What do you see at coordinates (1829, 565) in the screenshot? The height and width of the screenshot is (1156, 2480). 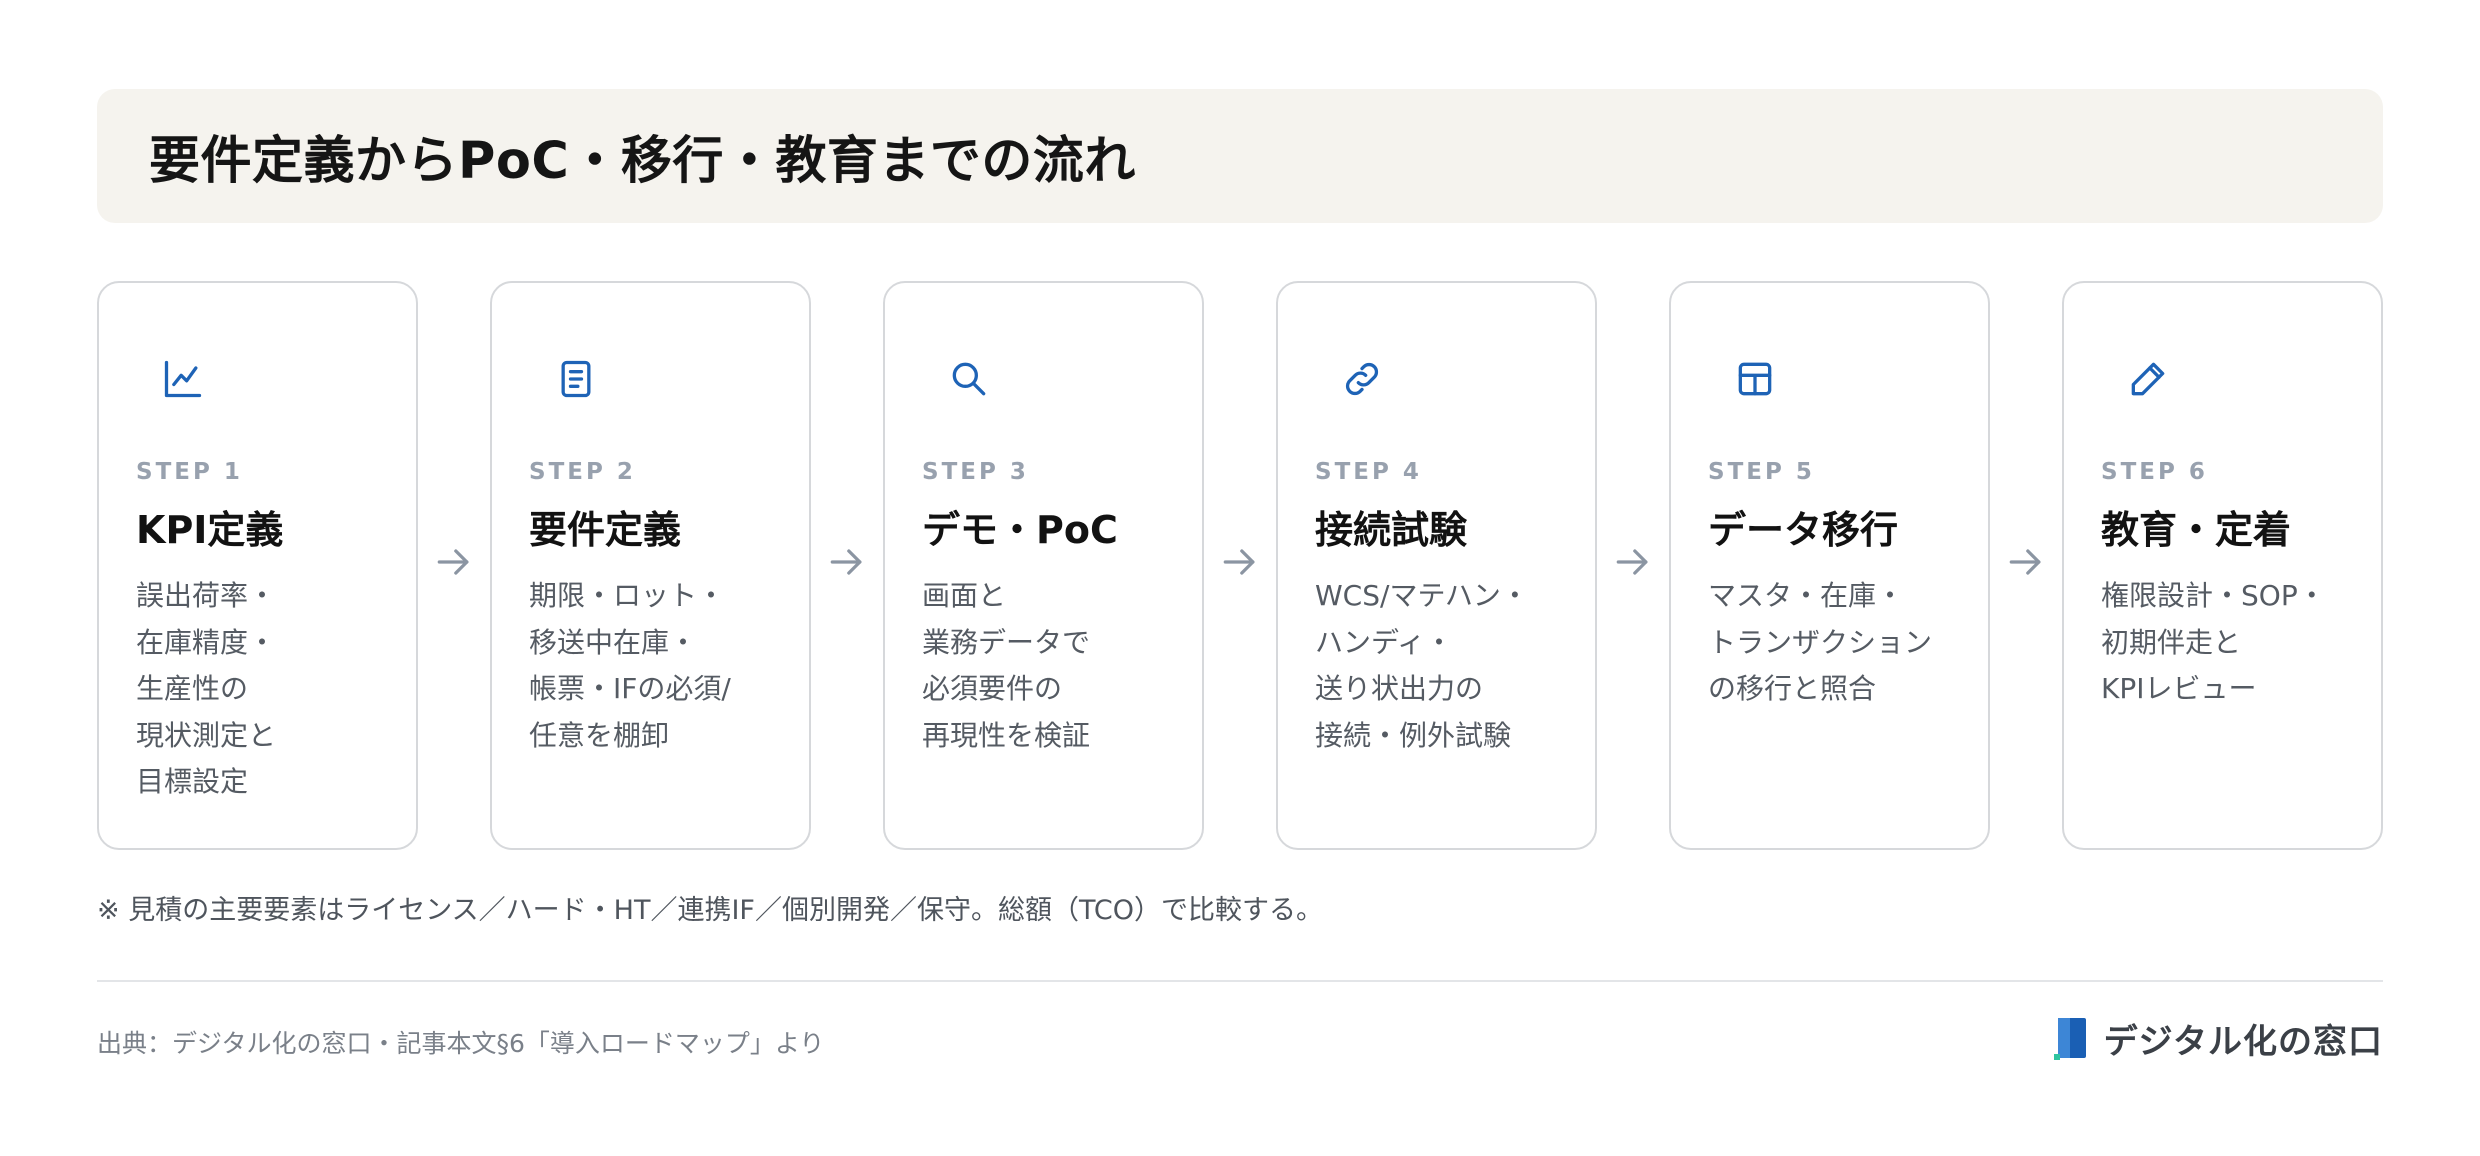 I see `step-card-5: STEP 5 データ移行 マスタ・在庫・ トランザクション の移行と照合` at bounding box center [1829, 565].